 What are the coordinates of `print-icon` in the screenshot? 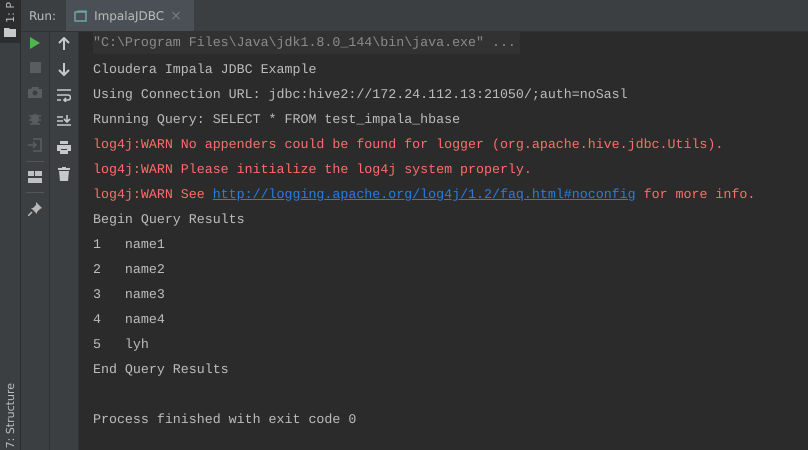 It's located at (64, 147).